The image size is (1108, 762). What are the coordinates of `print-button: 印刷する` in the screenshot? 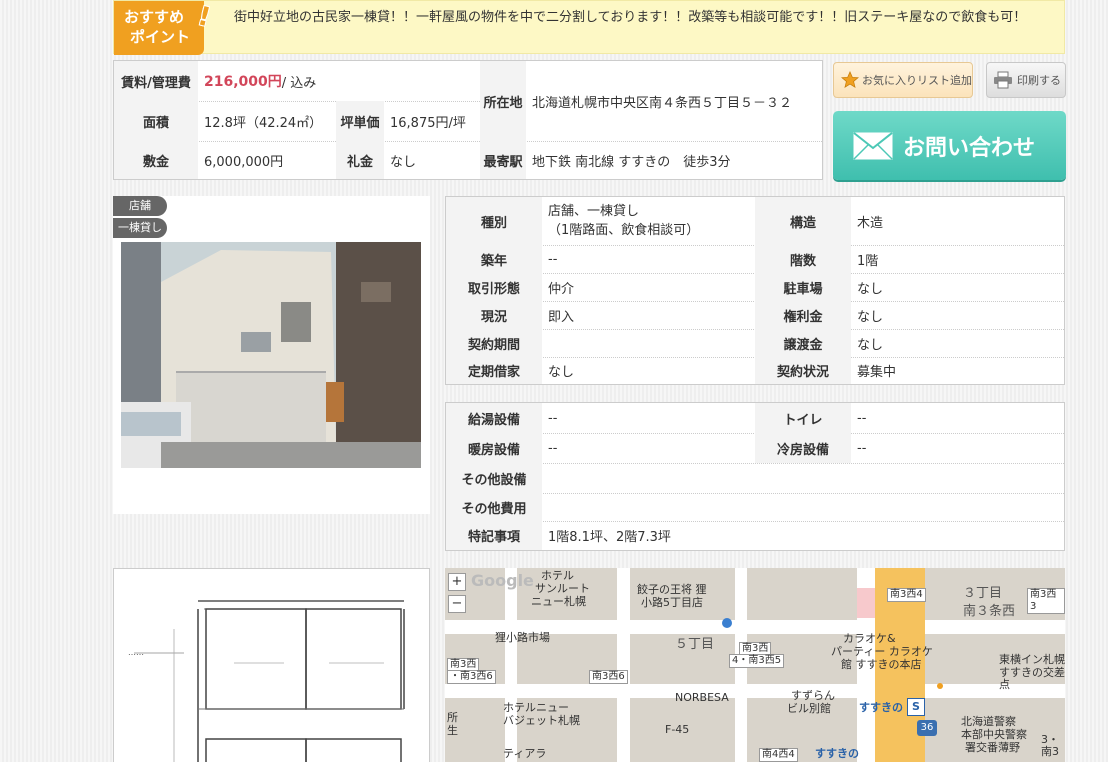 It's located at (1026, 80).